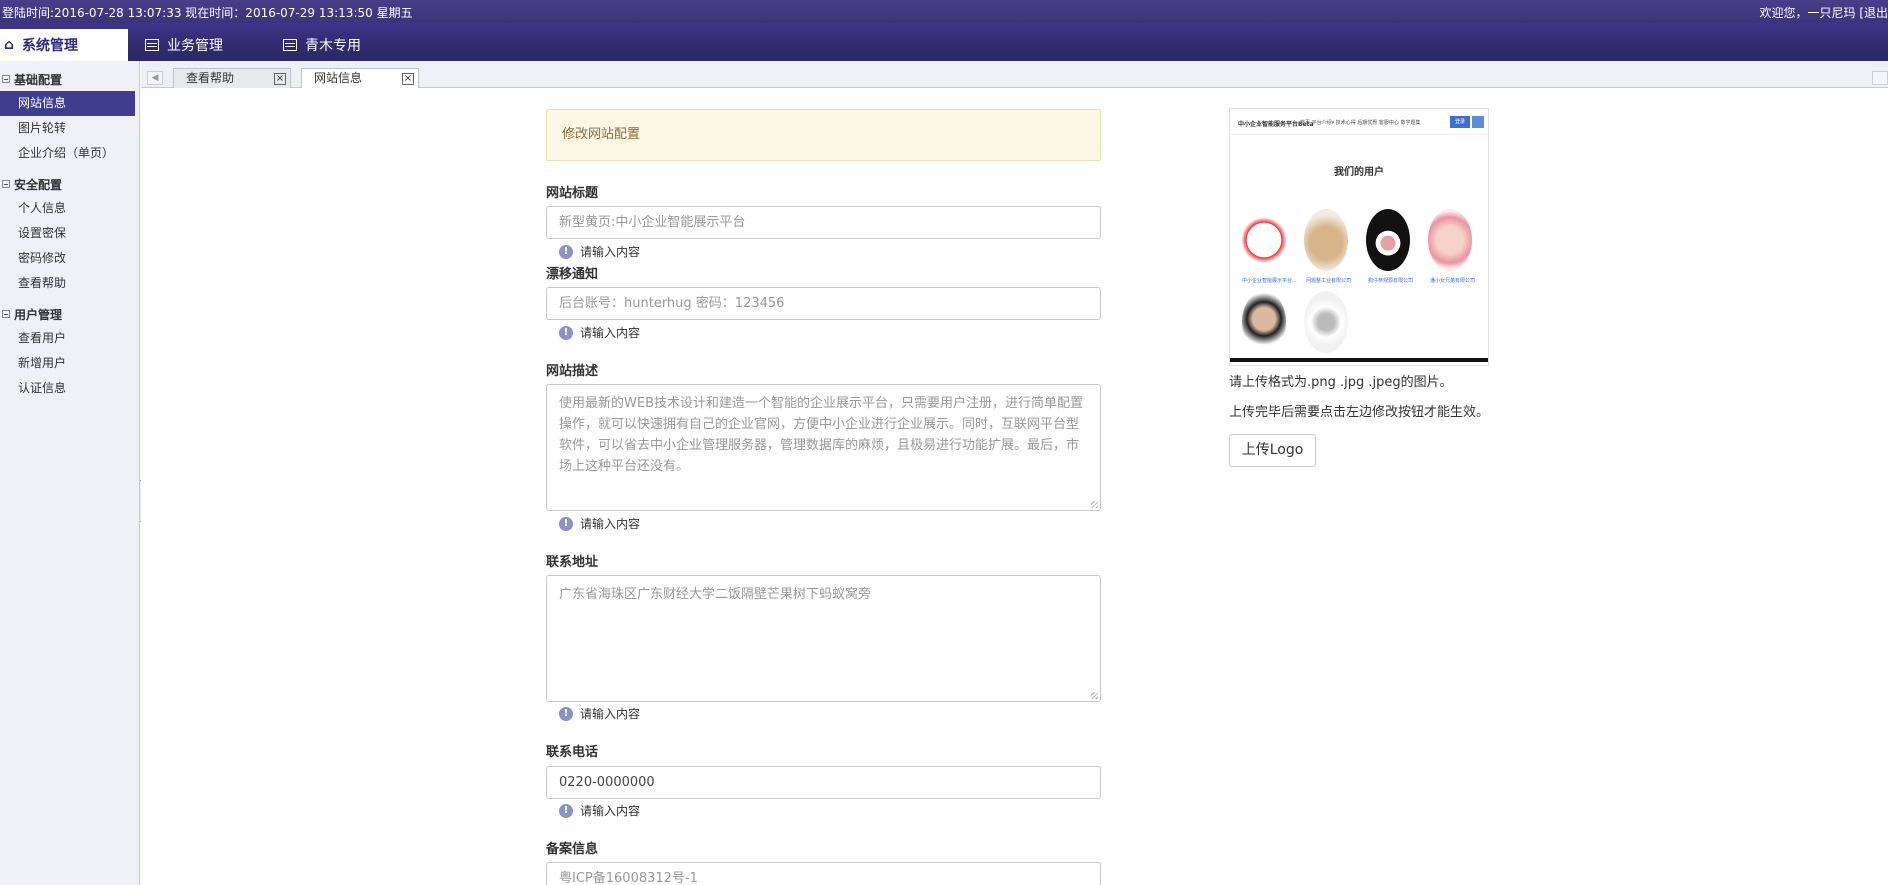  Describe the element at coordinates (823, 638) in the screenshot. I see `address-textarea: 广东省海珠区广东财经大学二饭隔壁芒果树下蚂蚁窝旁` at that location.